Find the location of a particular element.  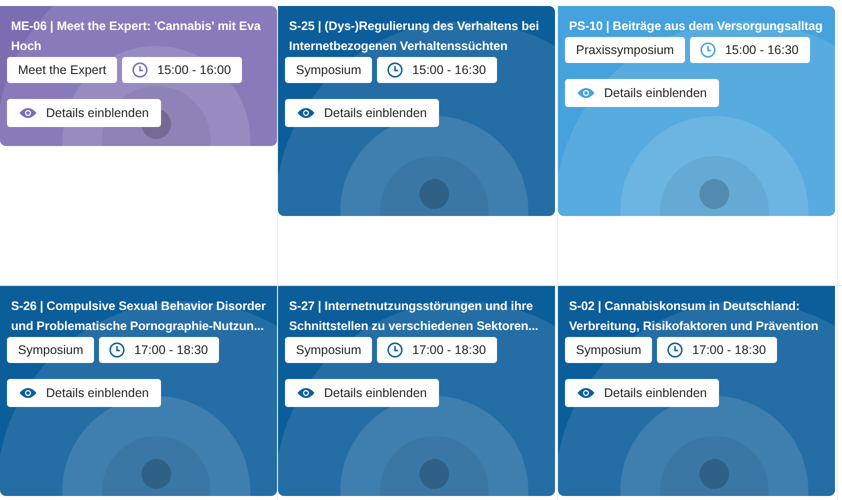

session-title: ME-06 | Meet the Expert: 'Cannabis' mit Eva Hoch is located at coordinates (136, 36).